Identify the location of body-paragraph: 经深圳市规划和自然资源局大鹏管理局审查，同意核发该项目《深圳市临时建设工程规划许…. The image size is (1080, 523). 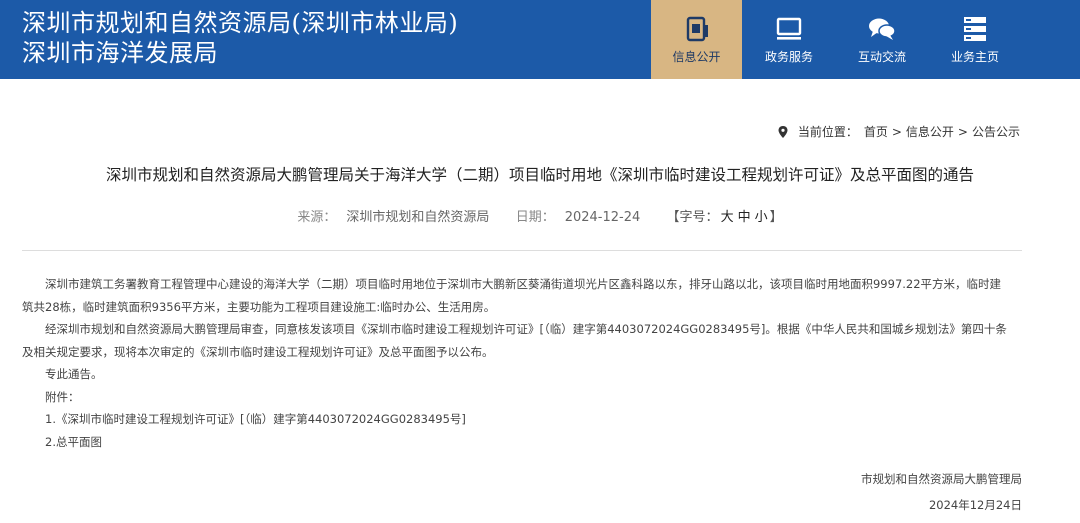
(514, 340).